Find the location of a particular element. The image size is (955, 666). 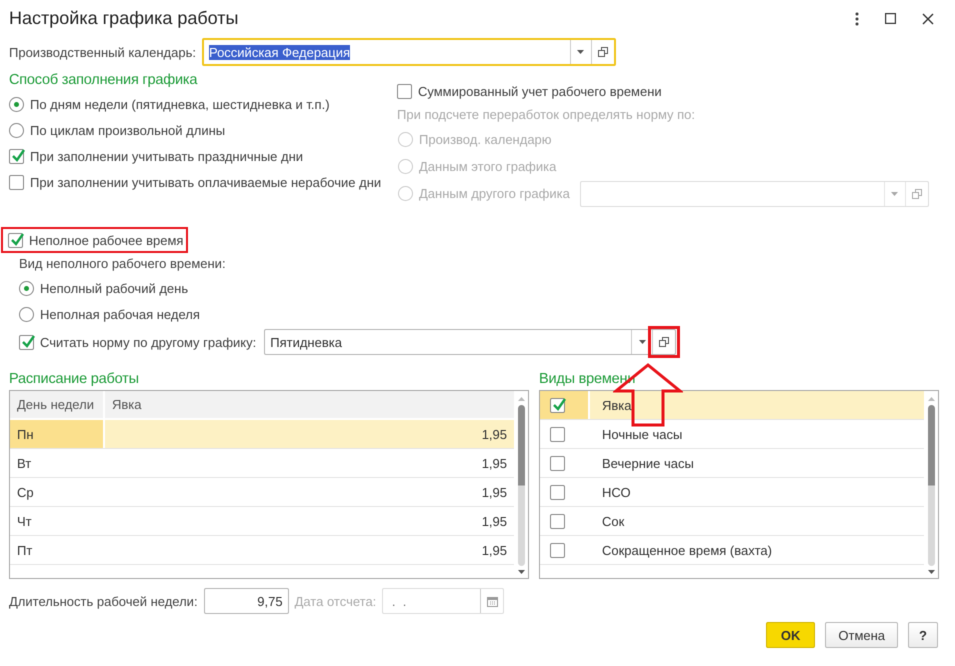

column-header: День недели is located at coordinates (57, 404).